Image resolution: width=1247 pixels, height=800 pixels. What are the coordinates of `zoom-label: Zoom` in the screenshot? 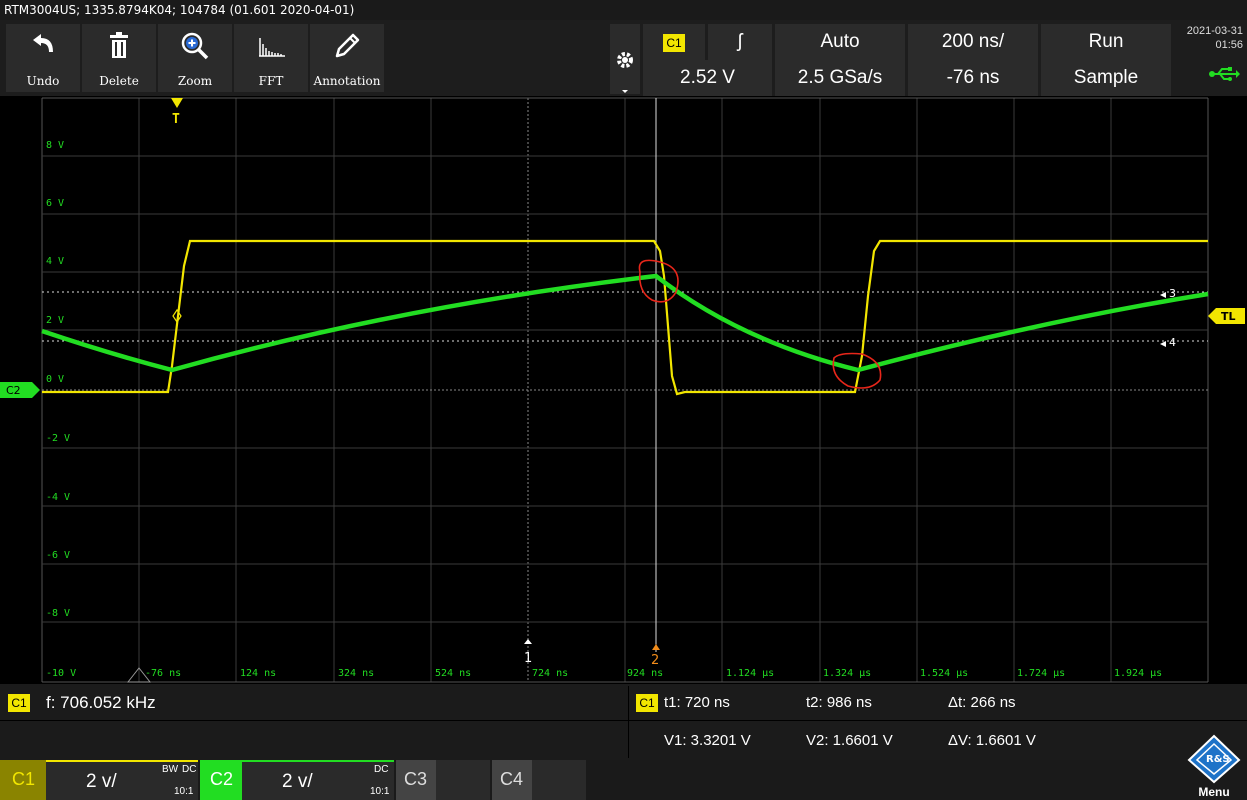 It's located at (195, 81).